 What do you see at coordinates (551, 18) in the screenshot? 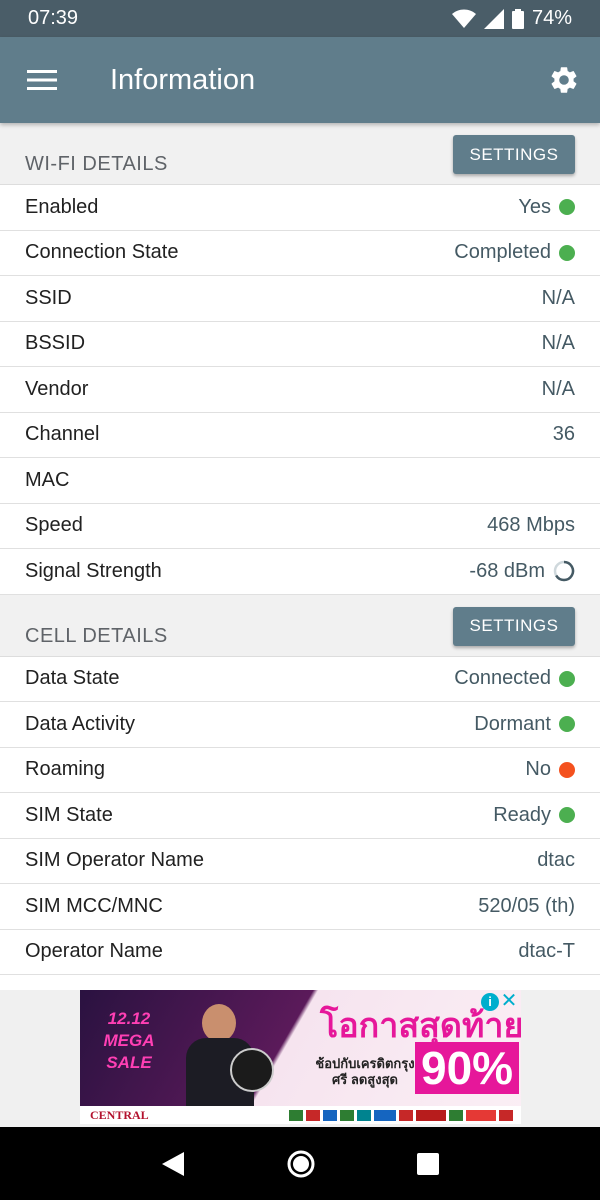
I see `battery-percent: 74%` at bounding box center [551, 18].